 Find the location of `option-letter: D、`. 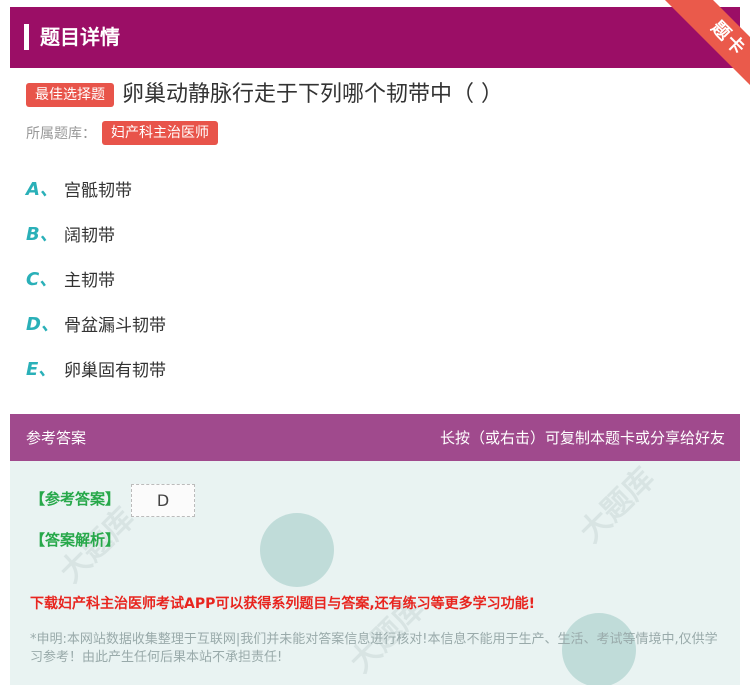

option-letter: D、 is located at coordinates (42, 324).